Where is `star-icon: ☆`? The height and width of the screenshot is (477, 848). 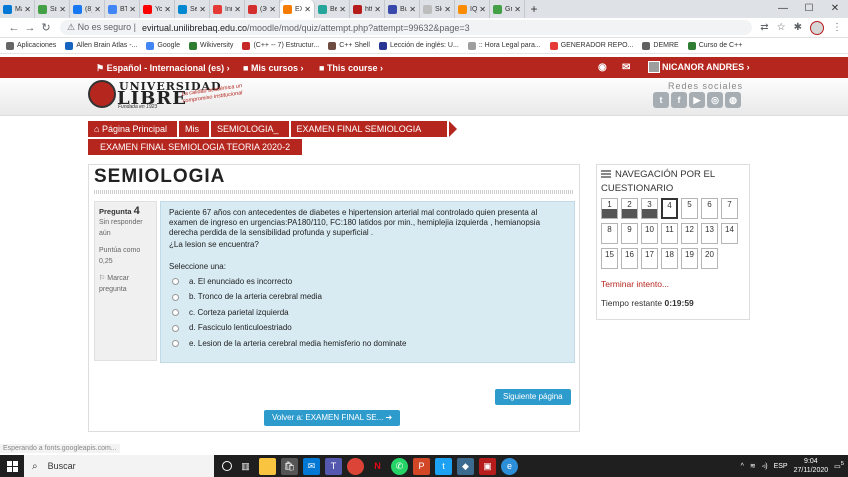 star-icon: ☆ is located at coordinates (781, 27).